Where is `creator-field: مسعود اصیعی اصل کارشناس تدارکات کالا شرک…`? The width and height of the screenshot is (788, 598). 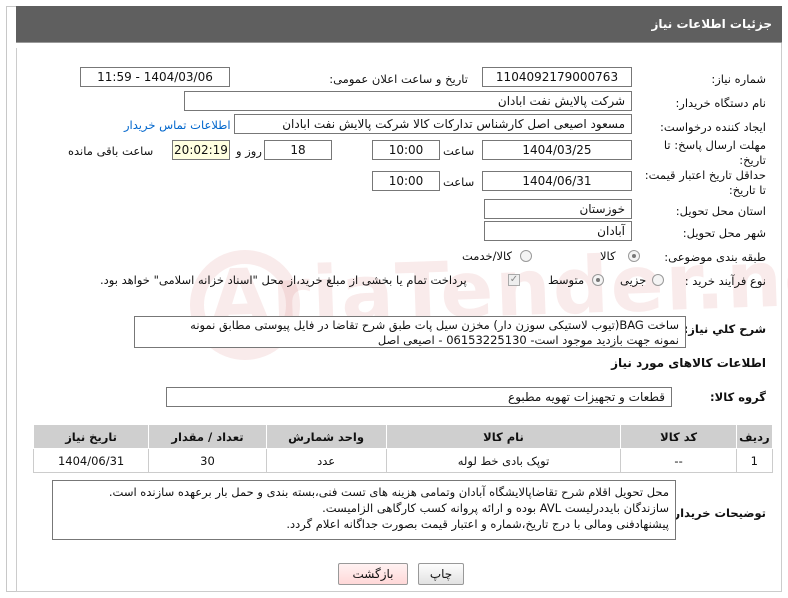
creator-field: مسعود اصیعی اصل کارشناس تدارکات کالا شرک… is located at coordinates (433, 124).